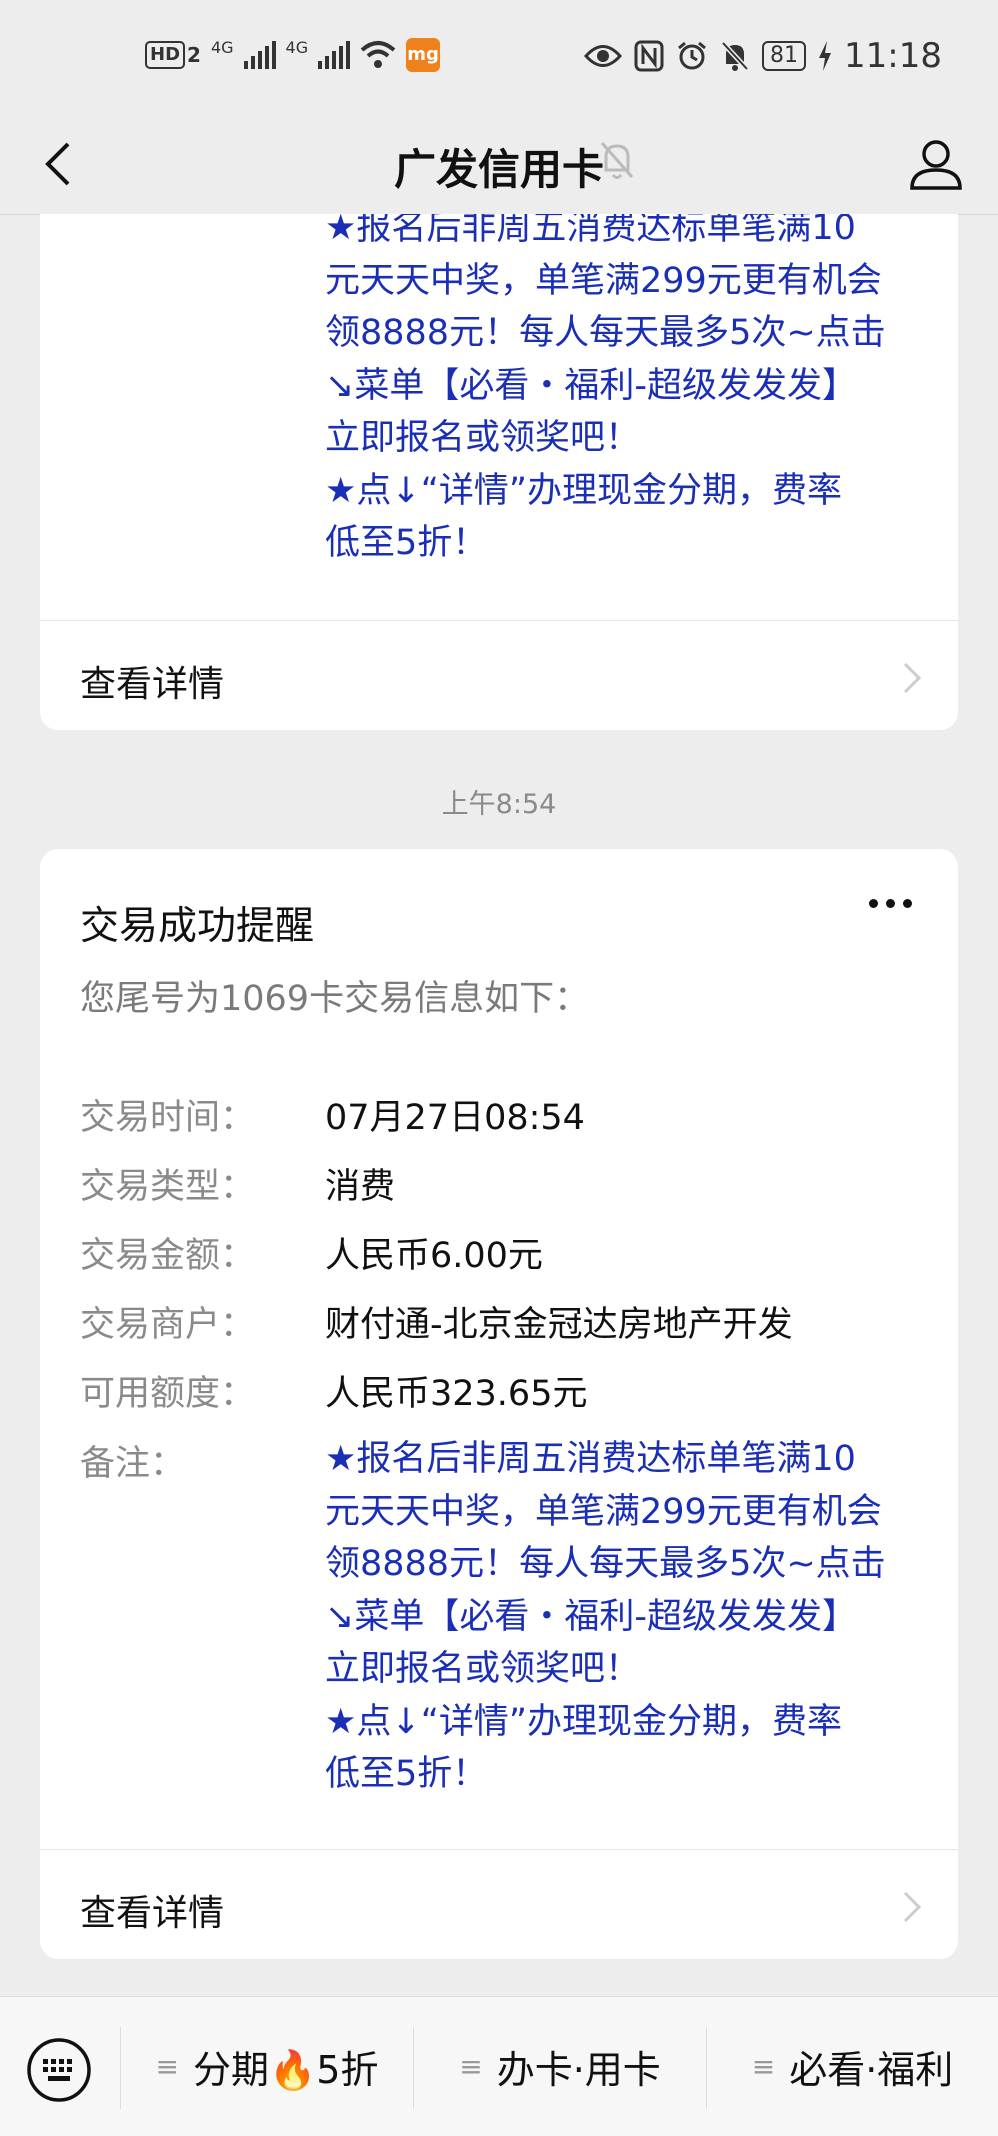 The width and height of the screenshot is (998, 2136). Describe the element at coordinates (168, 1325) in the screenshot. I see `field-label-merchant: 交易商户：` at that location.